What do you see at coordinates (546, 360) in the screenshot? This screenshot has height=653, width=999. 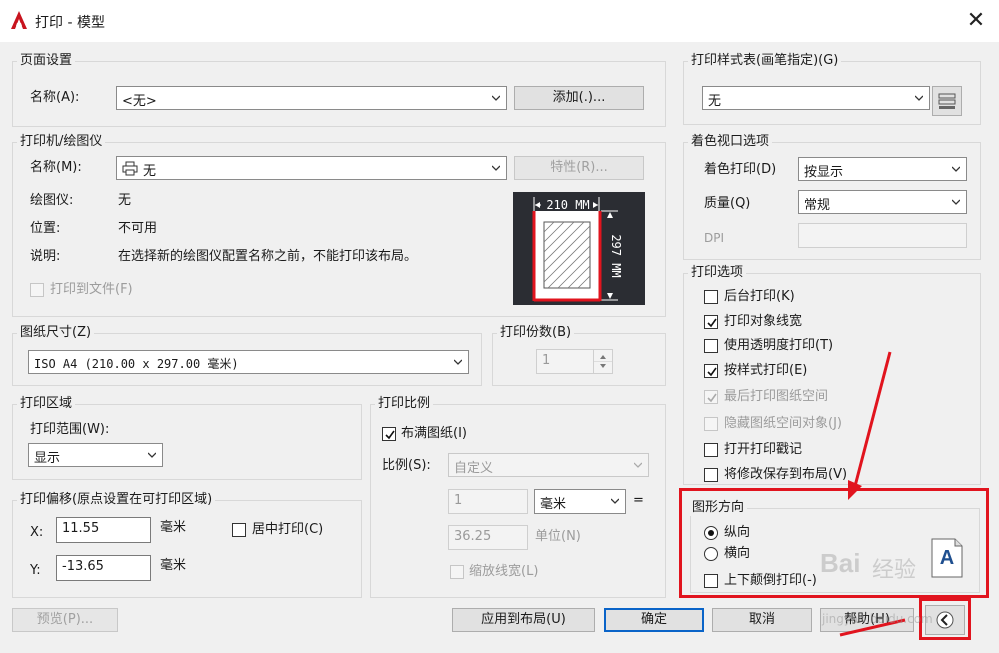 I see `copies-value: 1` at bounding box center [546, 360].